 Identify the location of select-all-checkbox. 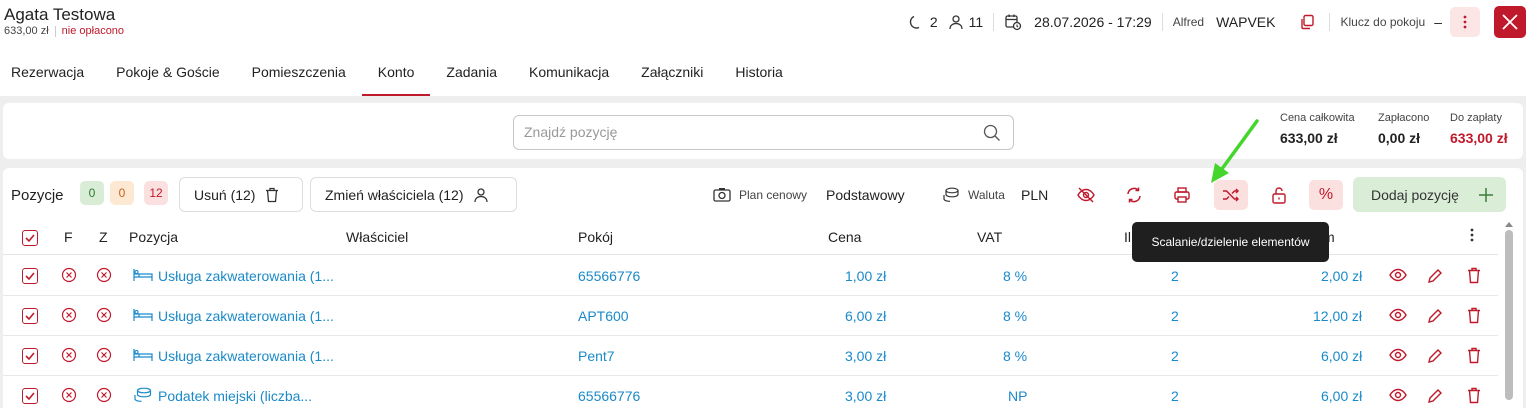
(30, 238).